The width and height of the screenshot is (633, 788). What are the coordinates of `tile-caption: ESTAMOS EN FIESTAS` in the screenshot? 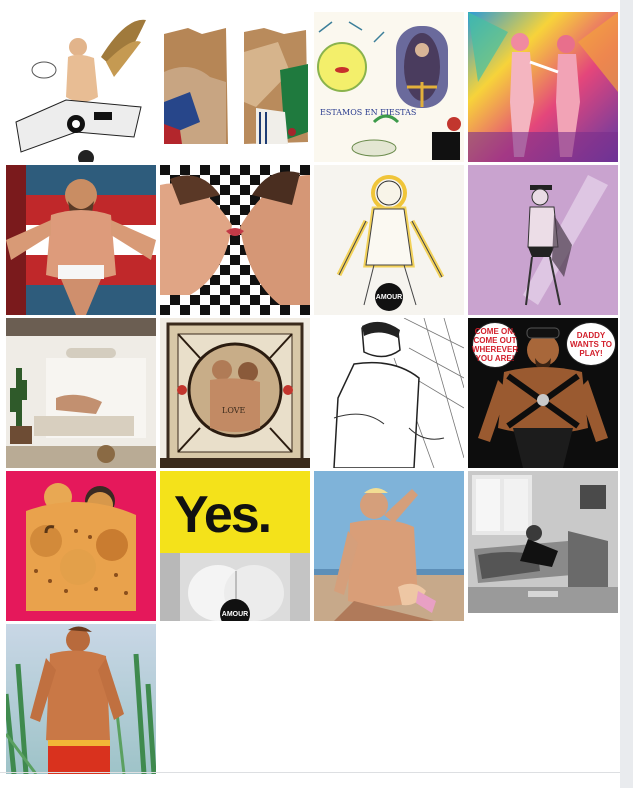 It's located at (368, 112).